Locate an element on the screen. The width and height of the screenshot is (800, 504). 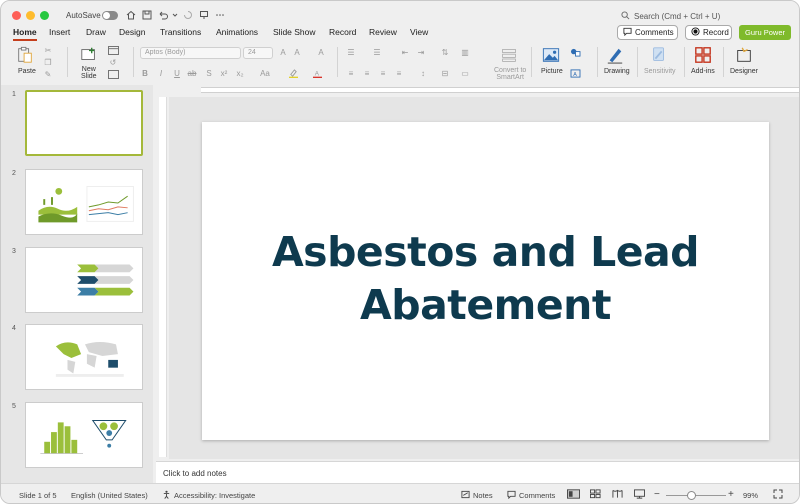
autosave-toggle is located at coordinates (110, 15).